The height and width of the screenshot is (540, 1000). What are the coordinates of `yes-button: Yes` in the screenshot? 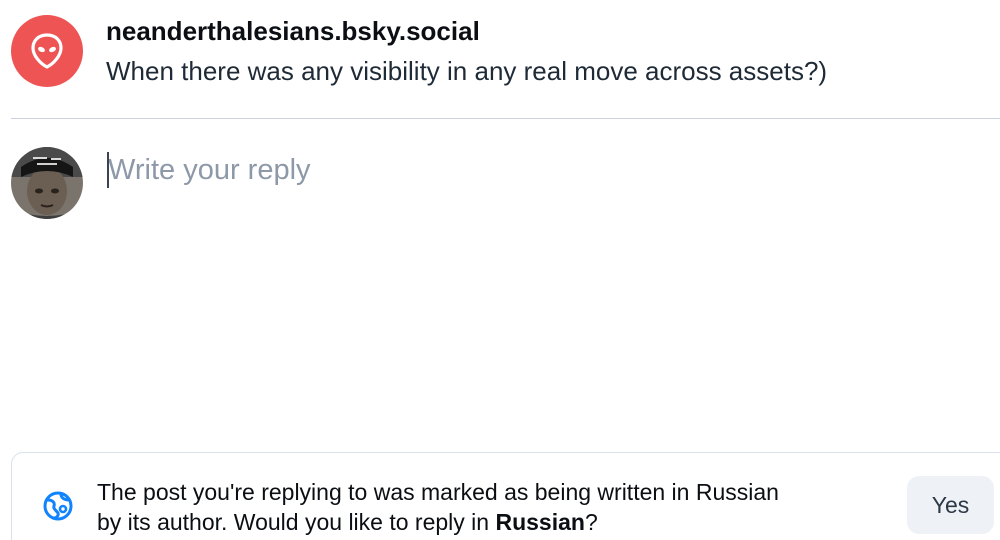 It's located at (950, 505).